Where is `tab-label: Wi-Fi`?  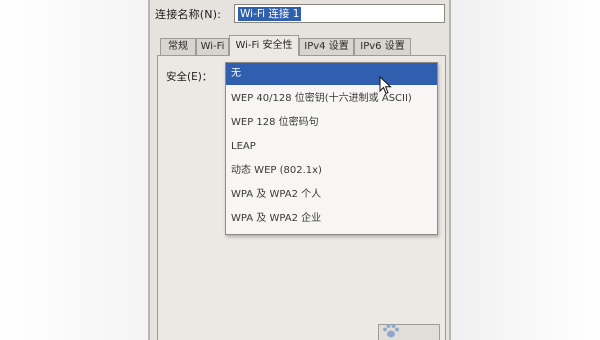
tab-label: Wi-Fi is located at coordinates (212, 46).